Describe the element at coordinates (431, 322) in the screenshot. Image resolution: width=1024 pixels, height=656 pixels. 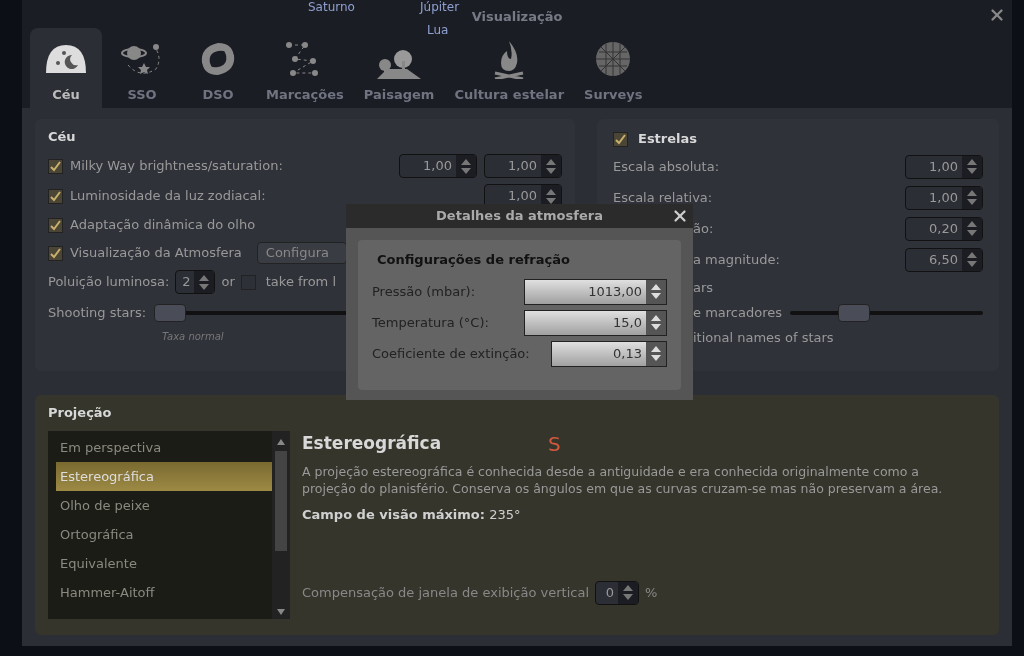
I see `field-label: Temperatura (°C):` at that location.